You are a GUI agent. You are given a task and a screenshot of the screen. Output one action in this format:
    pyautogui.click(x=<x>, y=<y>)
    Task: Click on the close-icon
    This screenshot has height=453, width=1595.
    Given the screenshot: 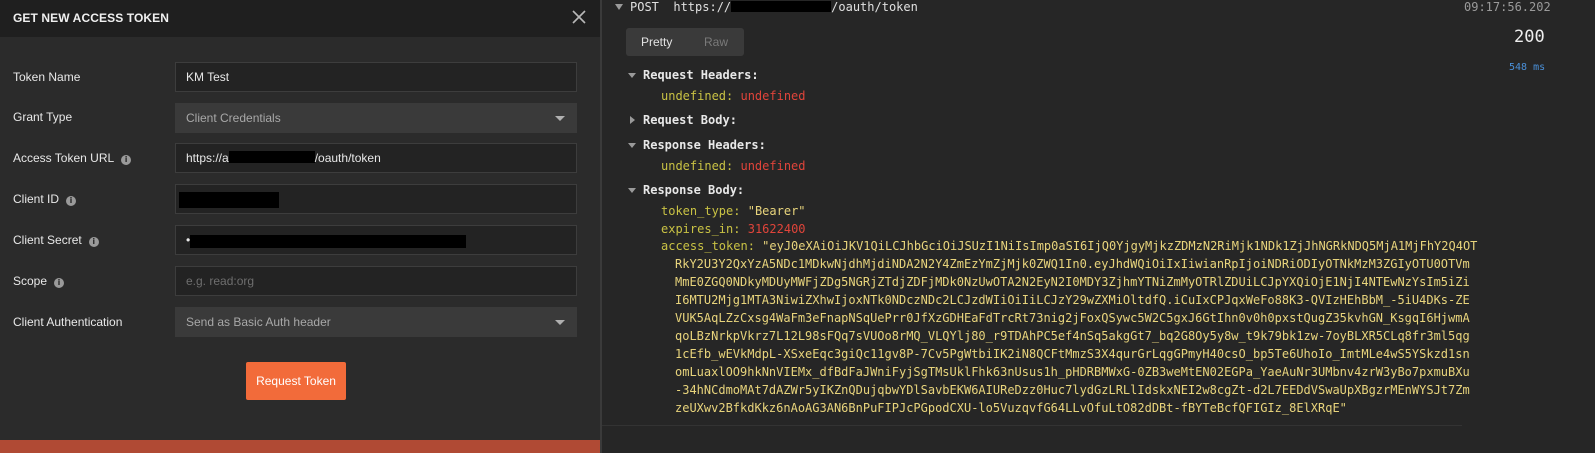 What is the action you would take?
    pyautogui.click(x=579, y=17)
    